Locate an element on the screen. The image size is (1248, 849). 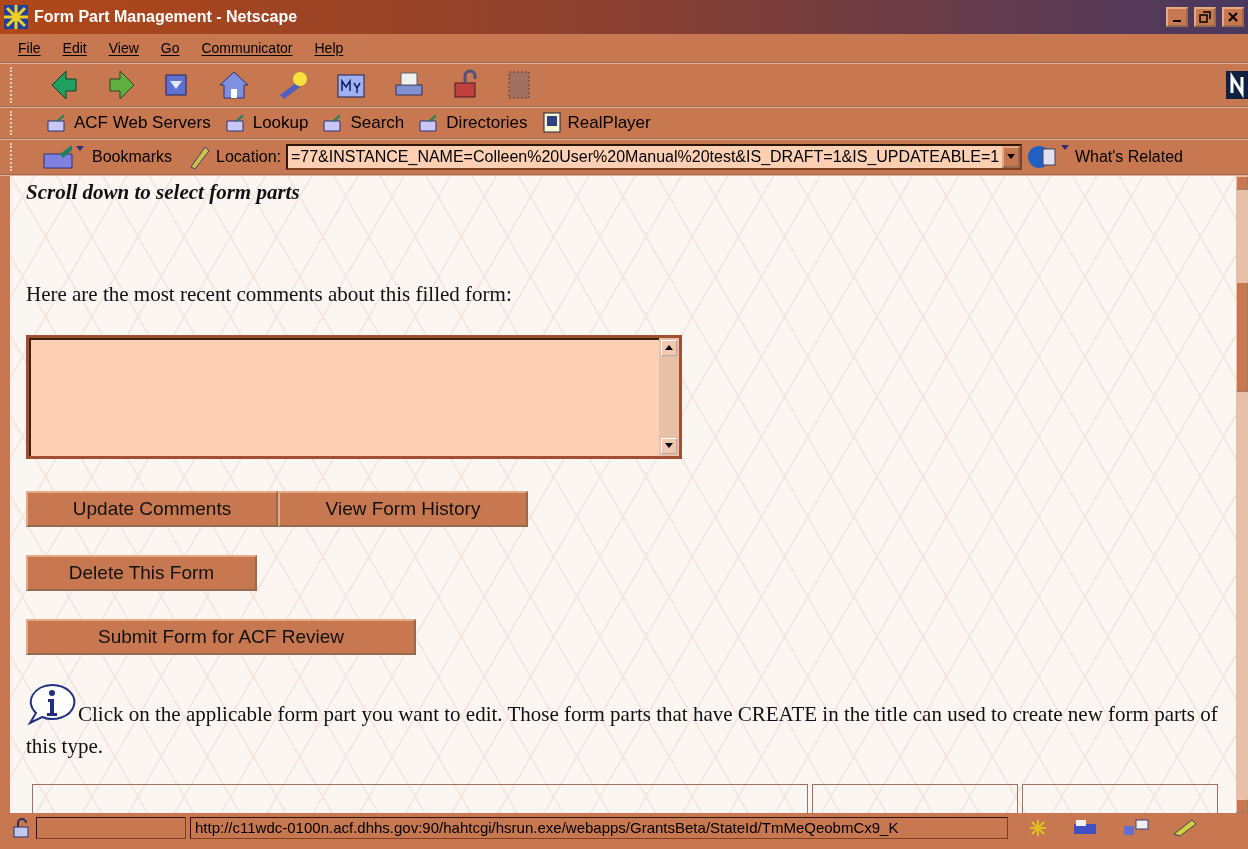
menu-item: Go is located at coordinates (170, 48).